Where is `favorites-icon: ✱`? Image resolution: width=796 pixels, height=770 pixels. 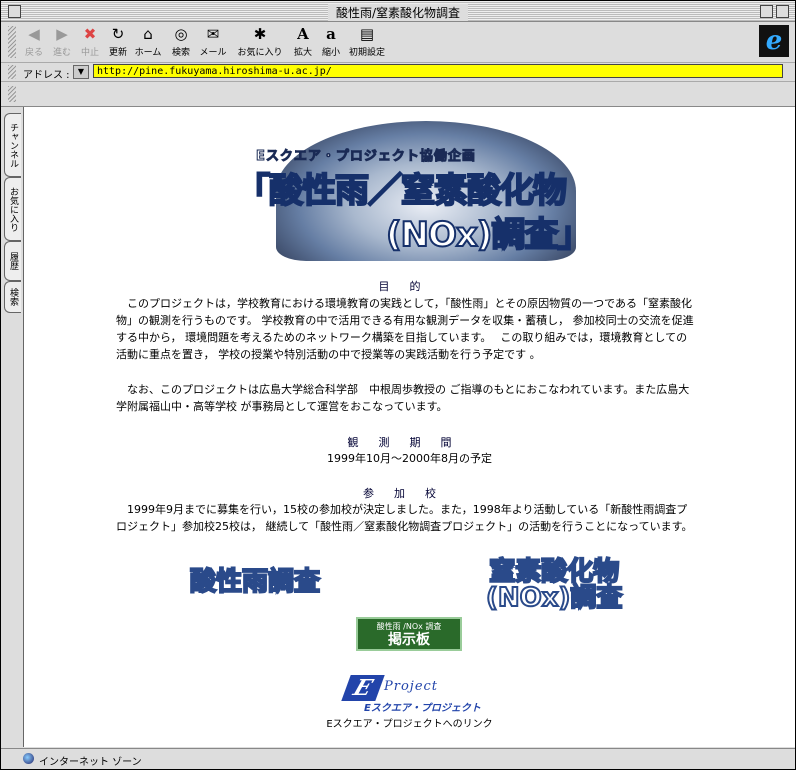
favorites-icon: ✱ is located at coordinates (260, 34).